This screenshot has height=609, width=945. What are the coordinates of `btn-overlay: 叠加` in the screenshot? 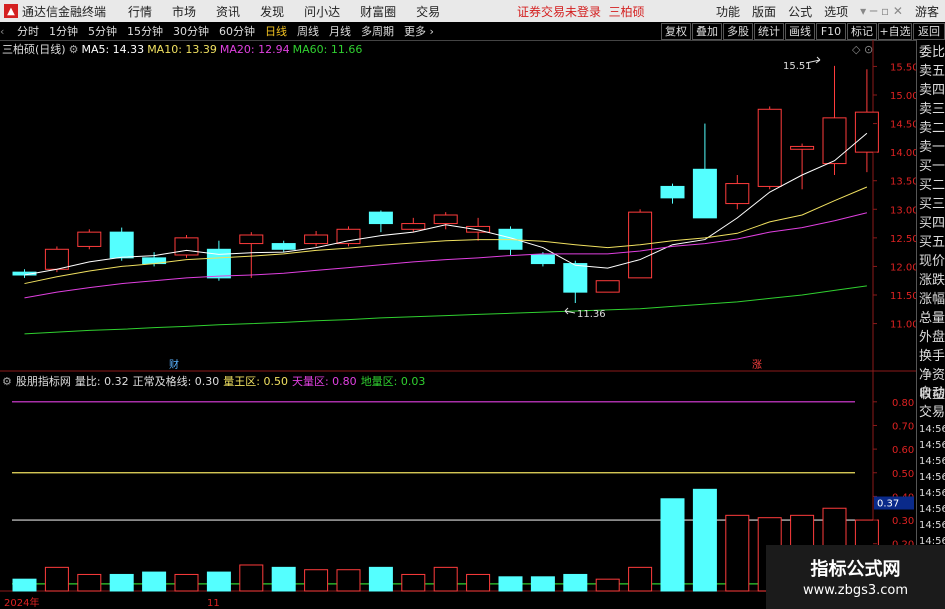 It's located at (707, 31).